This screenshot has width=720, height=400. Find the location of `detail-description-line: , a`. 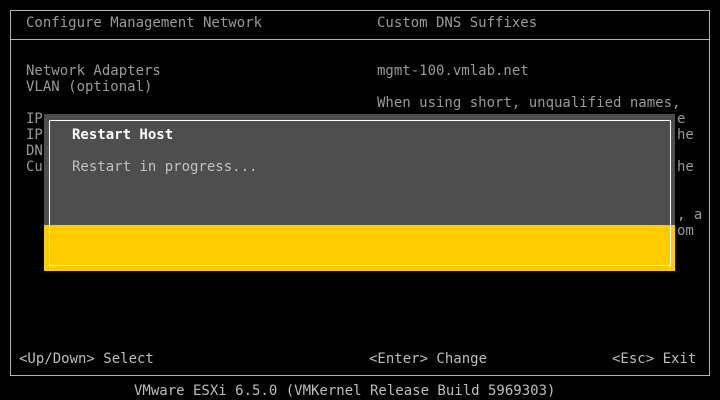

detail-description-line: , a is located at coordinates (690, 215).